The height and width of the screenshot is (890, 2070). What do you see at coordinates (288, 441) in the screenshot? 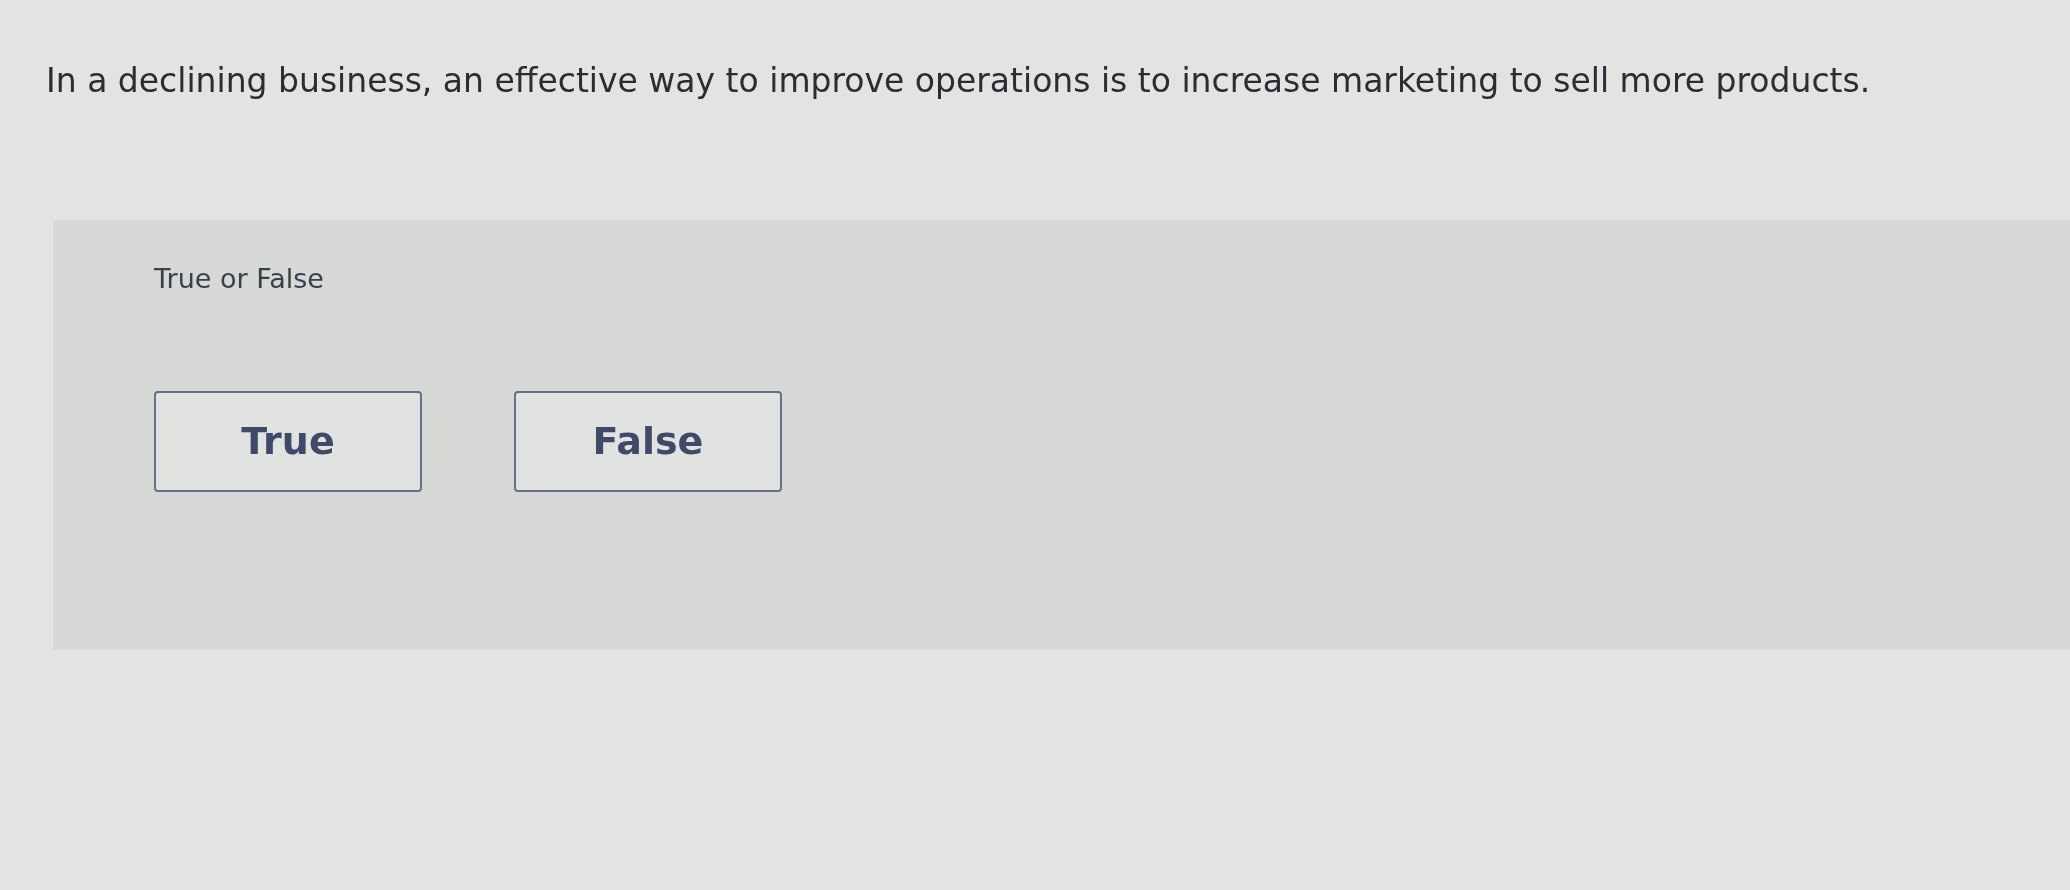
I see `choice-button: True` at bounding box center [288, 441].